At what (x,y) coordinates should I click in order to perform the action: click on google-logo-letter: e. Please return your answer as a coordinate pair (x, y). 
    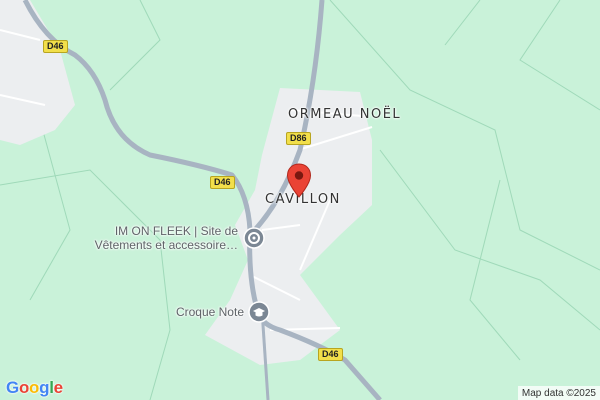
    Looking at the image, I should click on (58, 387).